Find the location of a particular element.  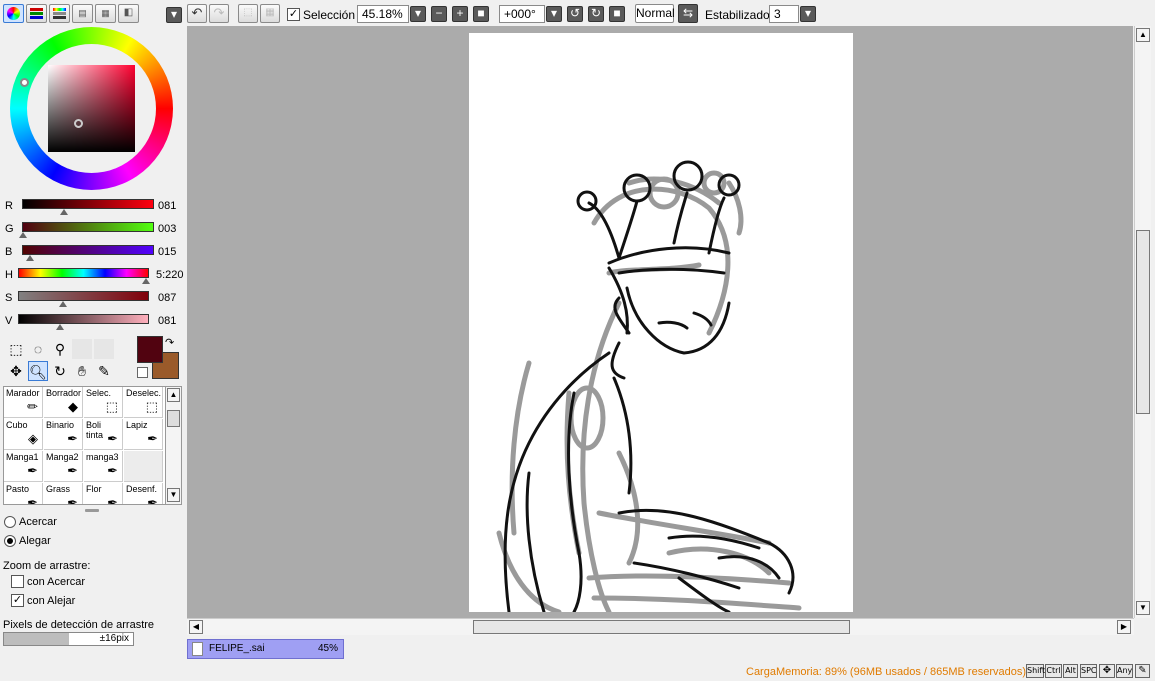

undo-button: ↶ is located at coordinates (197, 13).